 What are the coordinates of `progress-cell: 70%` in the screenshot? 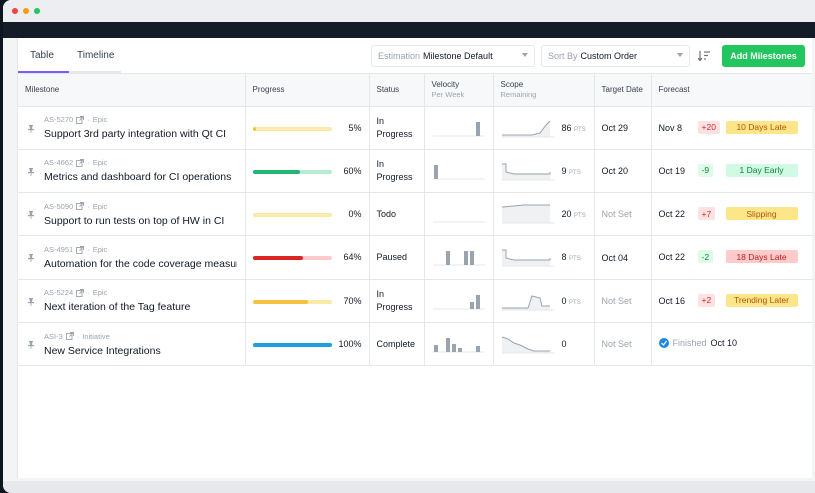 It's located at (307, 301).